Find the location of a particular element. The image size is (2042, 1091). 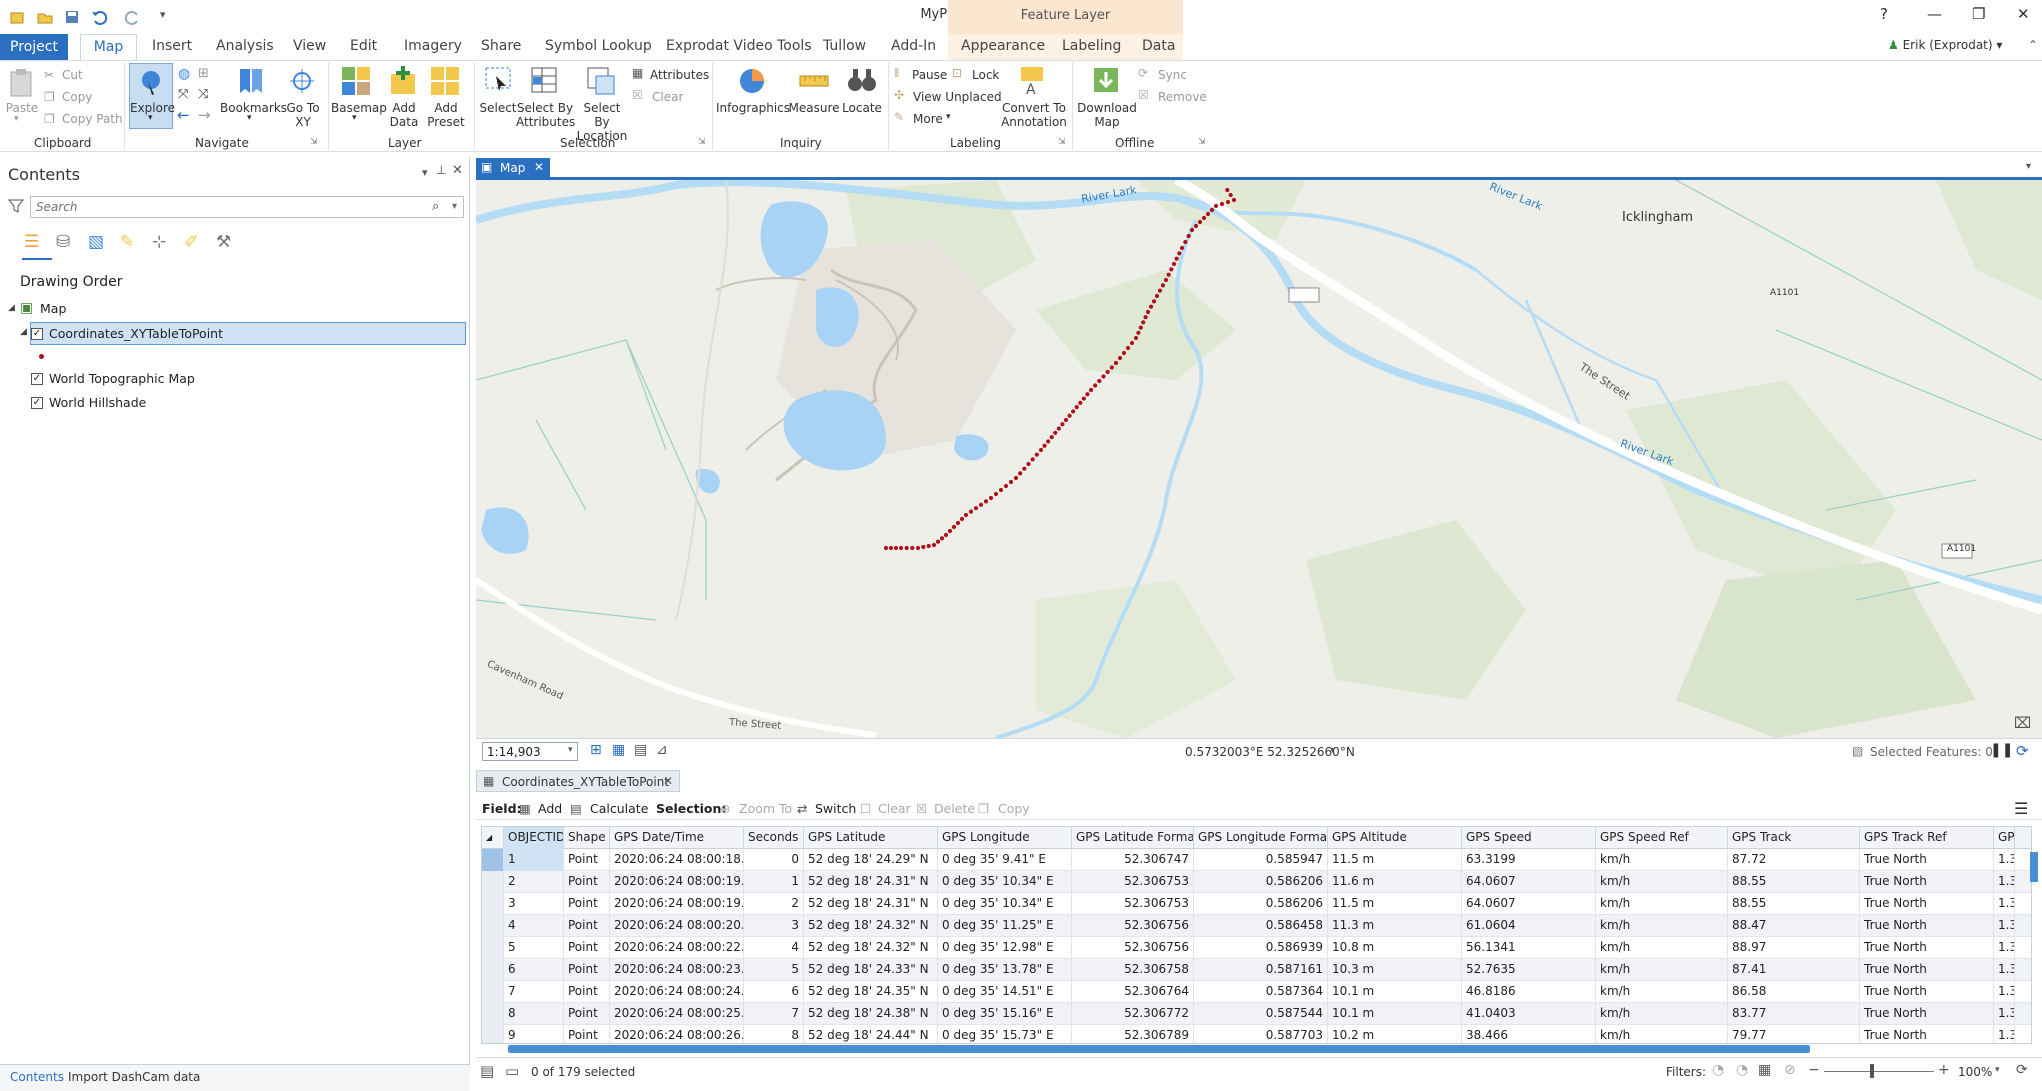

refresh-table-icon: ⟳ is located at coordinates (2022, 1070).